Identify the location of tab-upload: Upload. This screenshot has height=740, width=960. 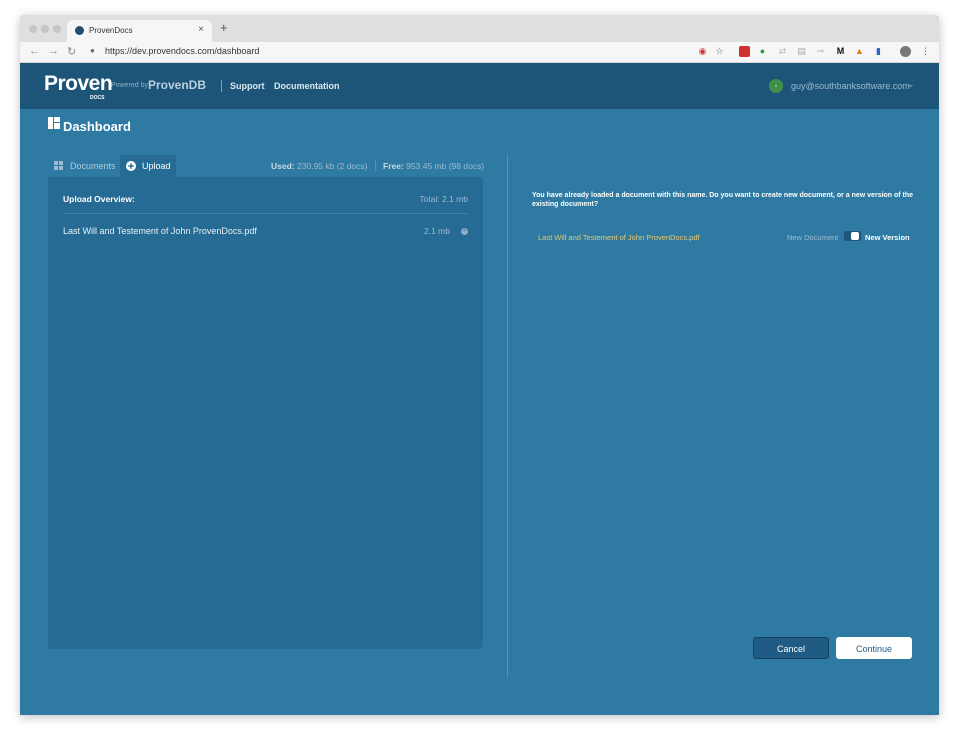
(148, 166).